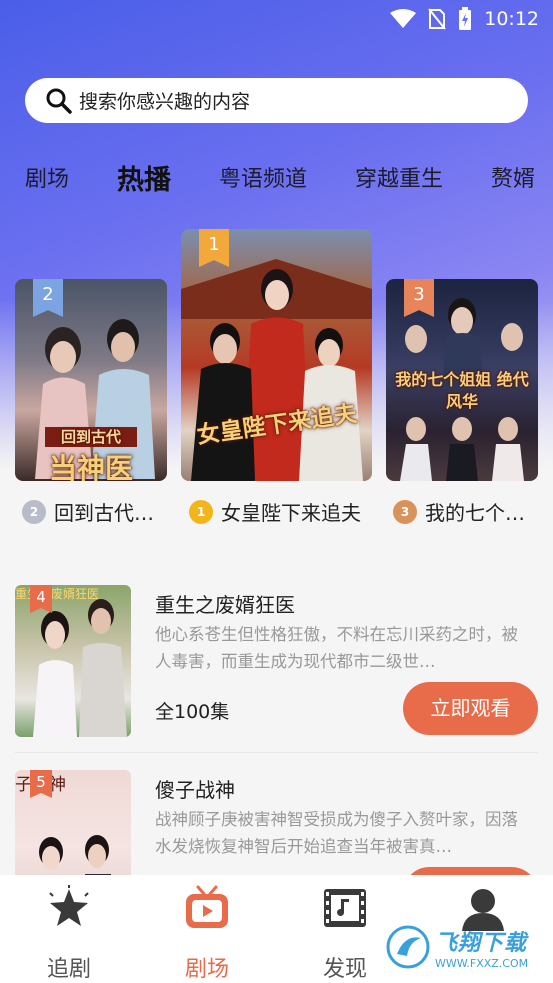 The height and width of the screenshot is (983, 553). What do you see at coordinates (73, 661) in the screenshot?
I see `list-thumbnail: 4 重生之废婿狂医` at bounding box center [73, 661].